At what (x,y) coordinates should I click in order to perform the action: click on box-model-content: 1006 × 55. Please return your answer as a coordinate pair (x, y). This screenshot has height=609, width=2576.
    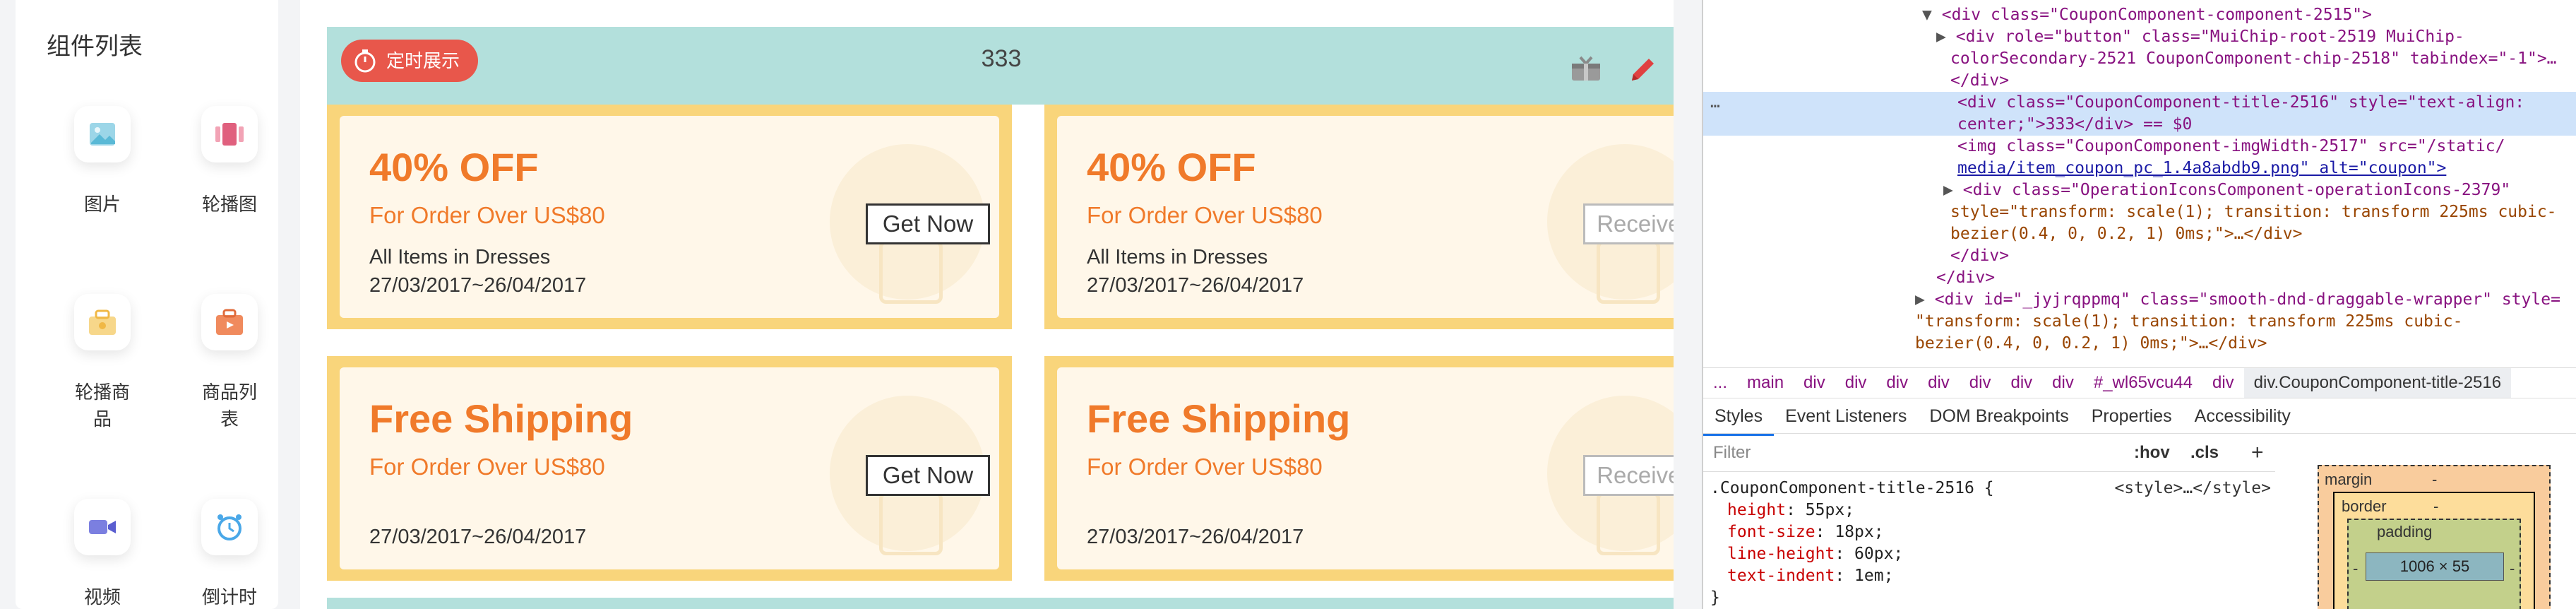
    Looking at the image, I should click on (2435, 566).